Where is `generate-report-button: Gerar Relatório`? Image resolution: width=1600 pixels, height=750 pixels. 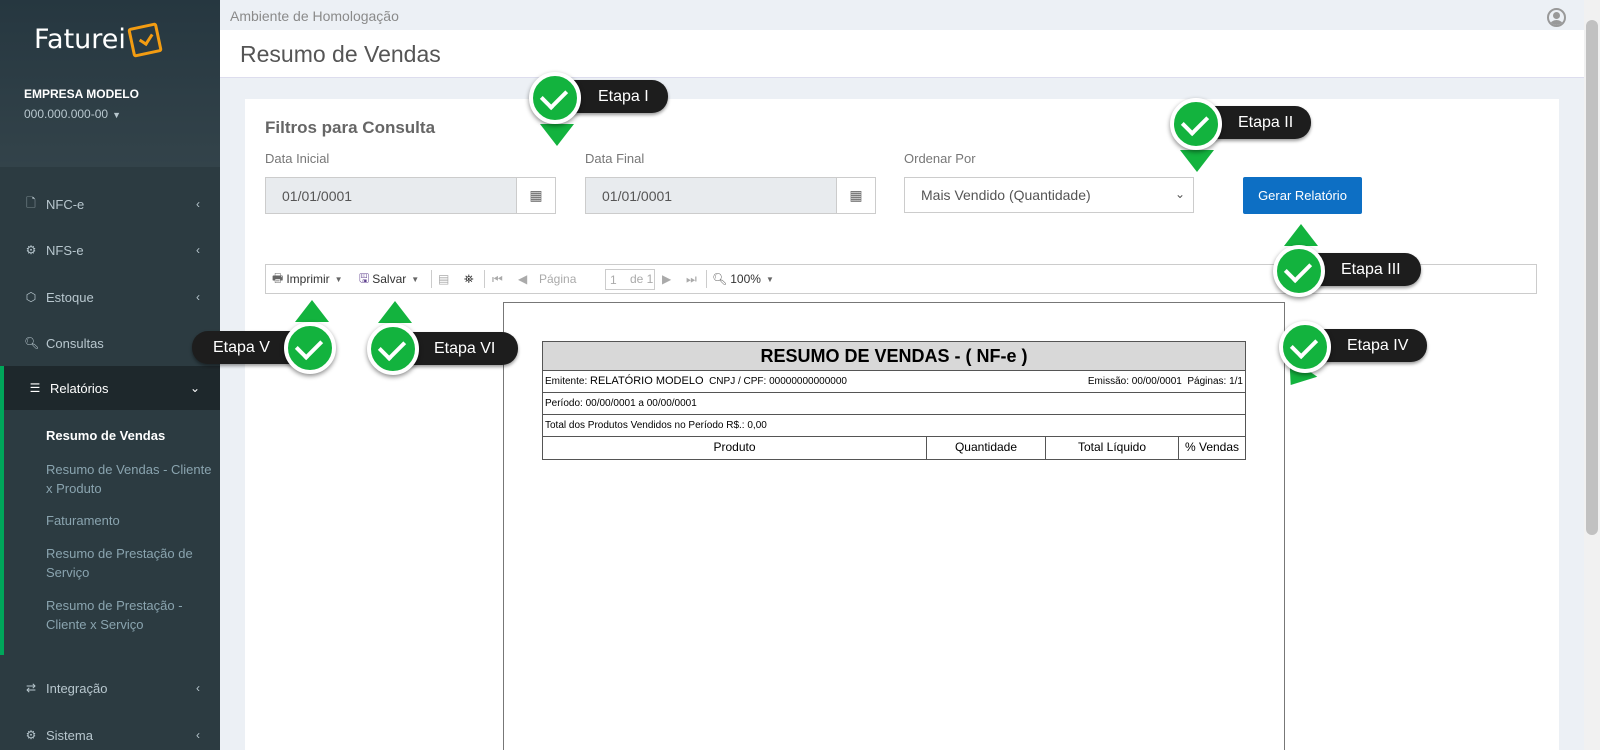
generate-report-button: Gerar Relatório is located at coordinates (1302, 195).